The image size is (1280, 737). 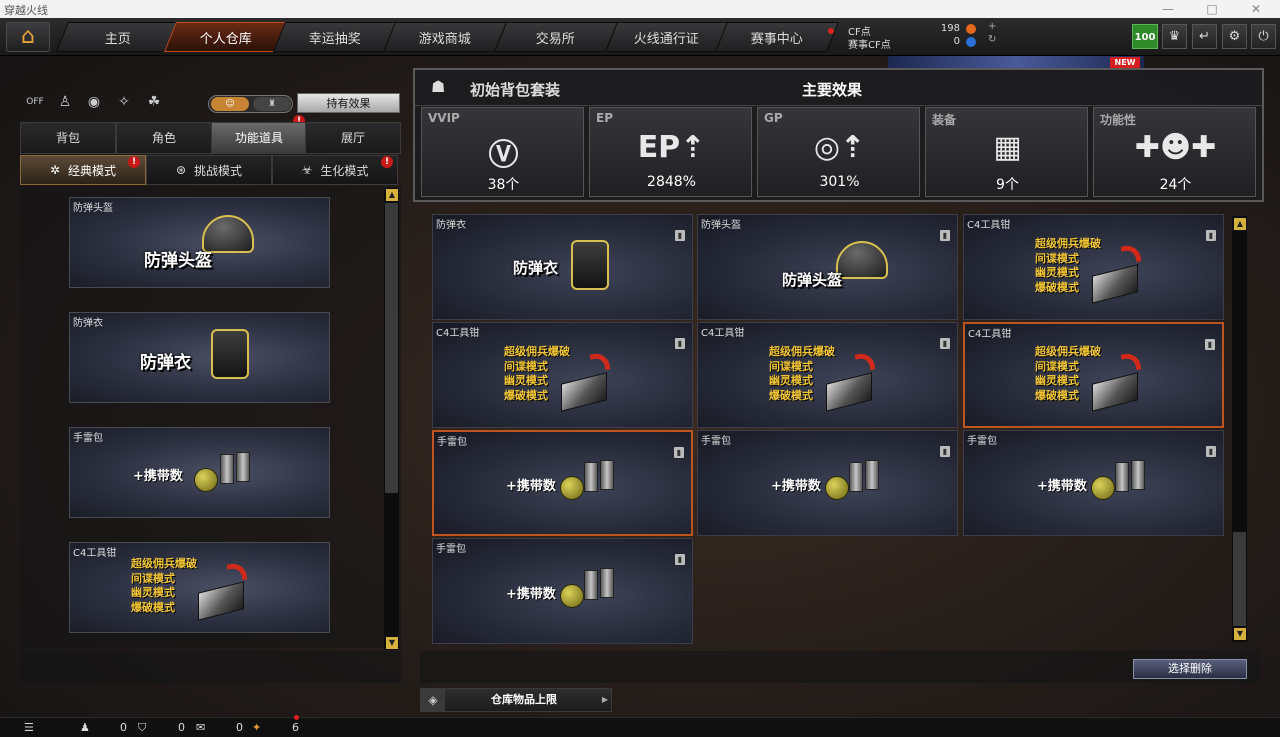 I want to click on mode-challenge: ⊛ 挑战模式, so click(x=209, y=170).